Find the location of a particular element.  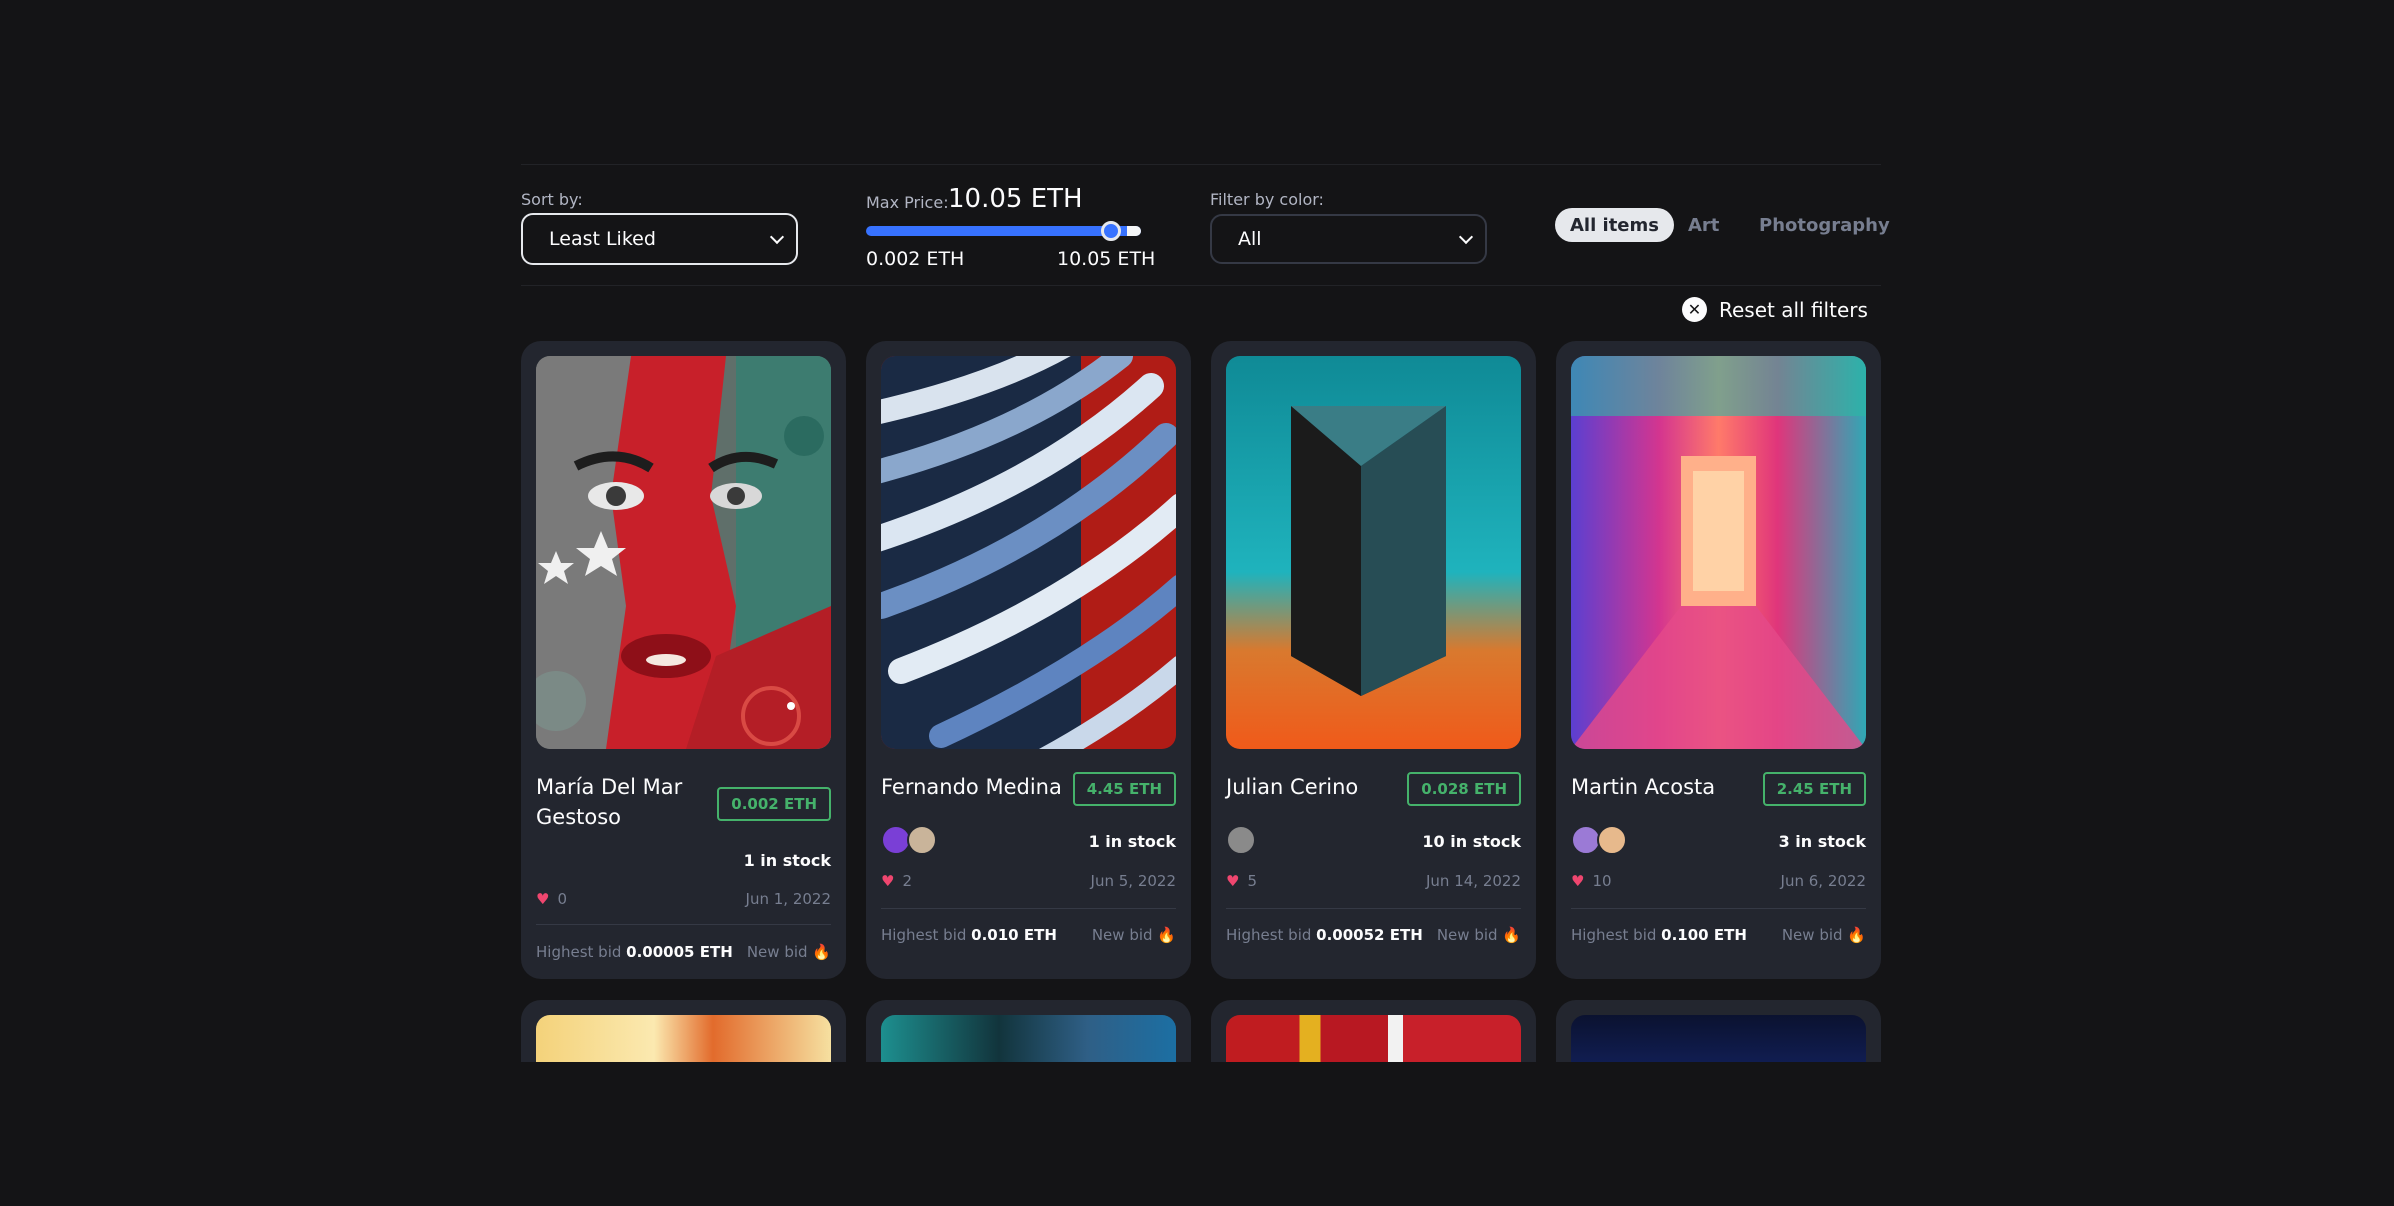

reset-filters-button: ✕ Reset all filters is located at coordinates (1775, 309).